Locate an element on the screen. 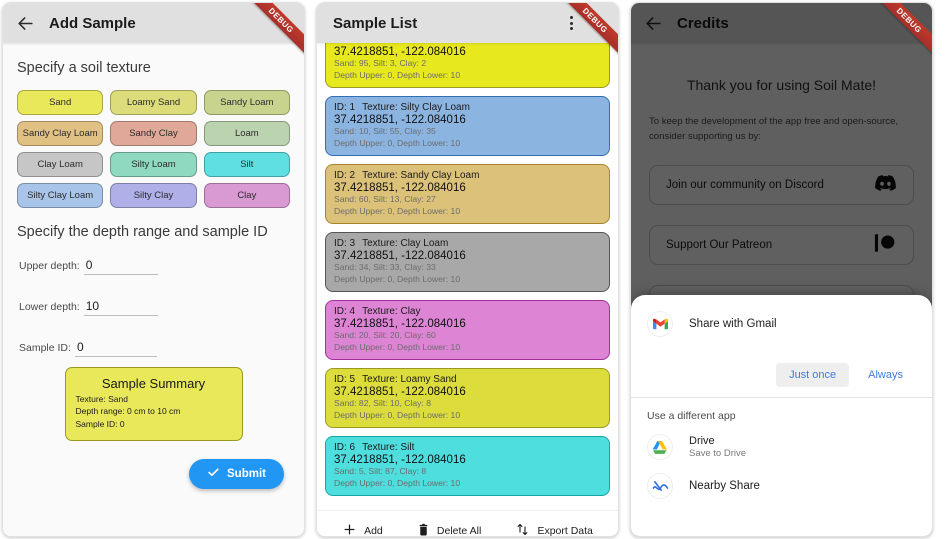  add-sample-action: Add is located at coordinates (362, 529).